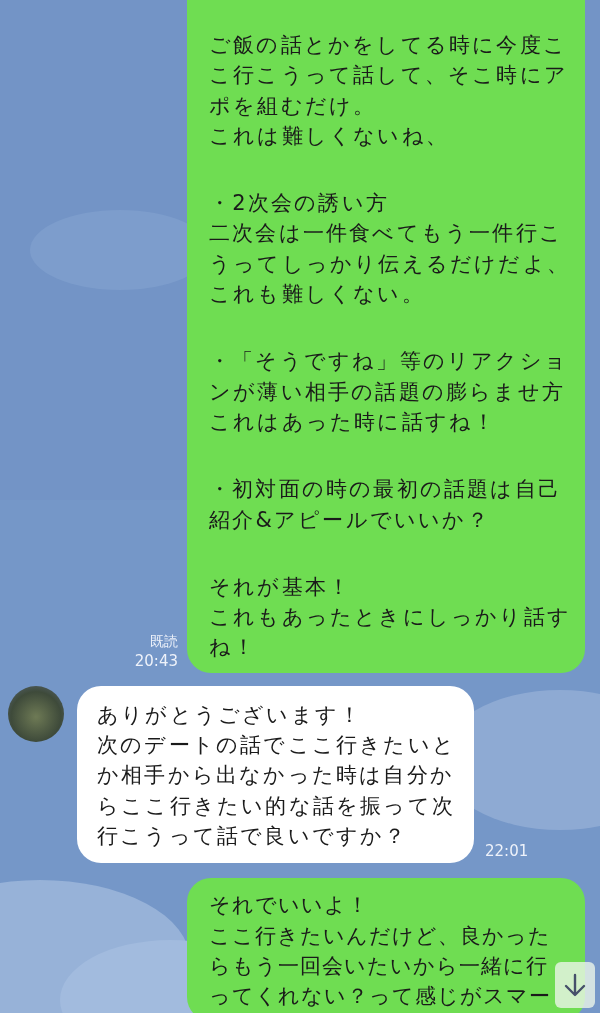  Describe the element at coordinates (385, 505) in the screenshot. I see `message-text: ・初対面の時の最初の話題は自己紹介&アピールでいいか？` at that location.